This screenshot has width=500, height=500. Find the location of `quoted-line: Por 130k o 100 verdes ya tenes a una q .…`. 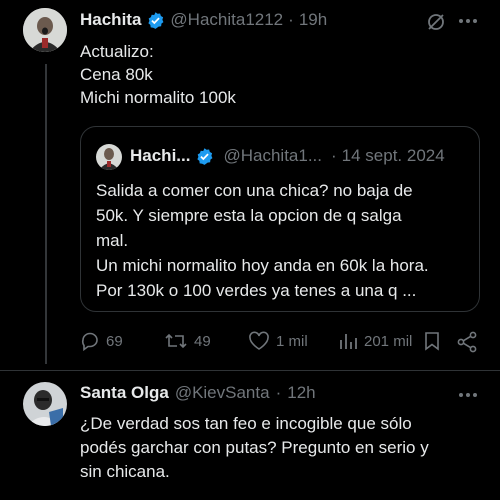

quoted-line: Por 130k o 100 verdes ya tenes a una q .… is located at coordinates (256, 290).